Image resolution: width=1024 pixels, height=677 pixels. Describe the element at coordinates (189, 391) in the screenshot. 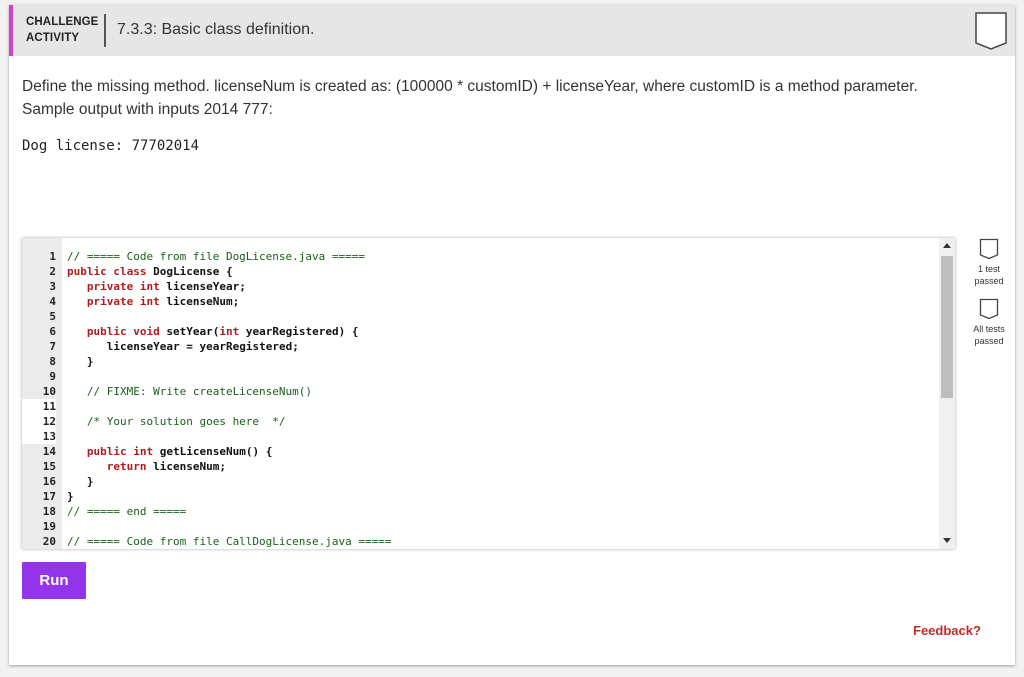

I see `code-text: // FIXME: Write createLicenseNum()` at that location.